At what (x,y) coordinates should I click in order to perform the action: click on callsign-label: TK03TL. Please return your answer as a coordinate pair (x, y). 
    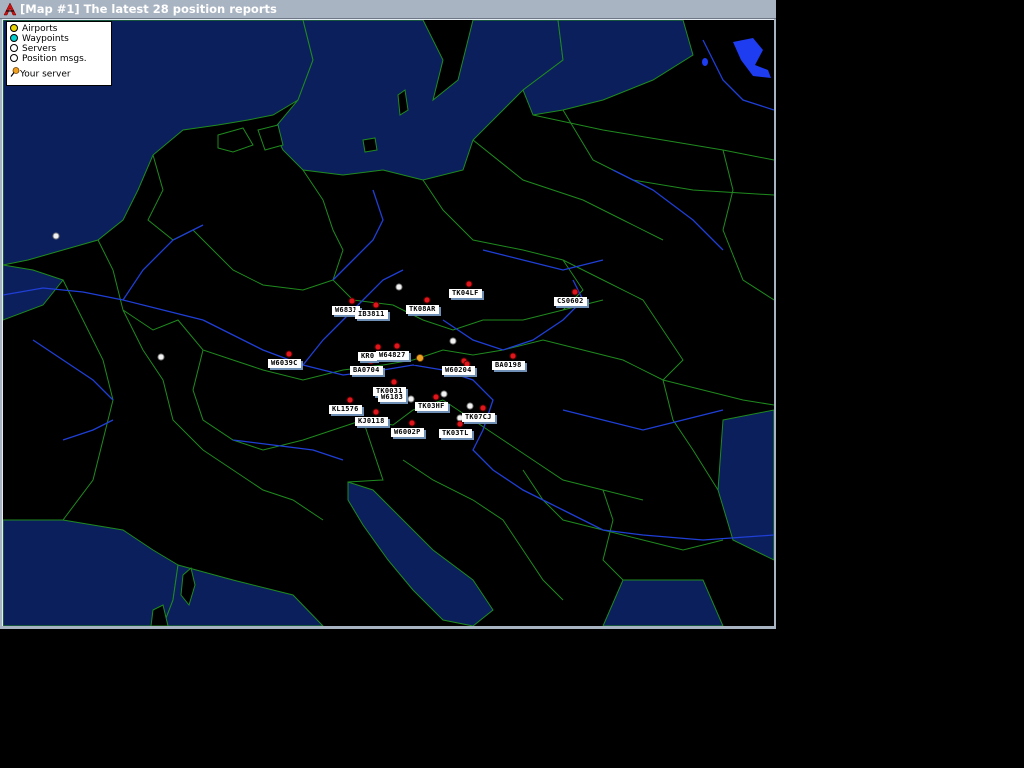
    Looking at the image, I should click on (455, 433).